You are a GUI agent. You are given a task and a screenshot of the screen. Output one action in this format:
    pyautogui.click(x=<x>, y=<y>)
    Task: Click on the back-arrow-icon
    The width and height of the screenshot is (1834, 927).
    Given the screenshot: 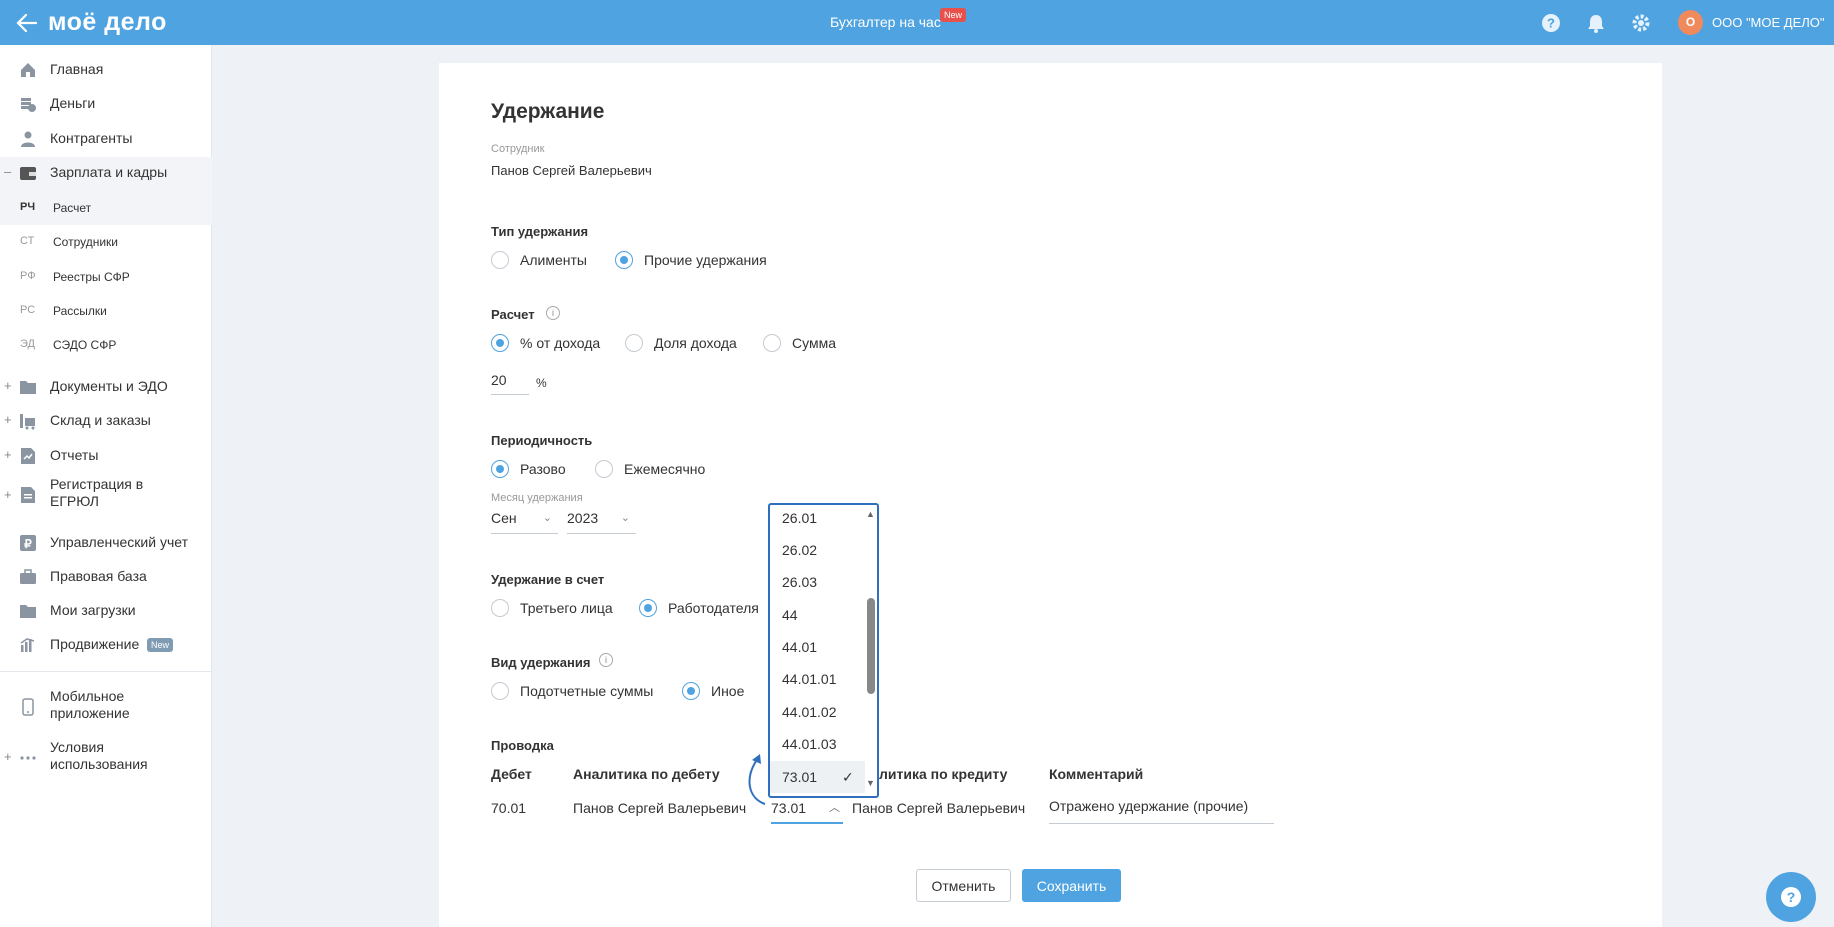 What is the action you would take?
    pyautogui.click(x=27, y=23)
    